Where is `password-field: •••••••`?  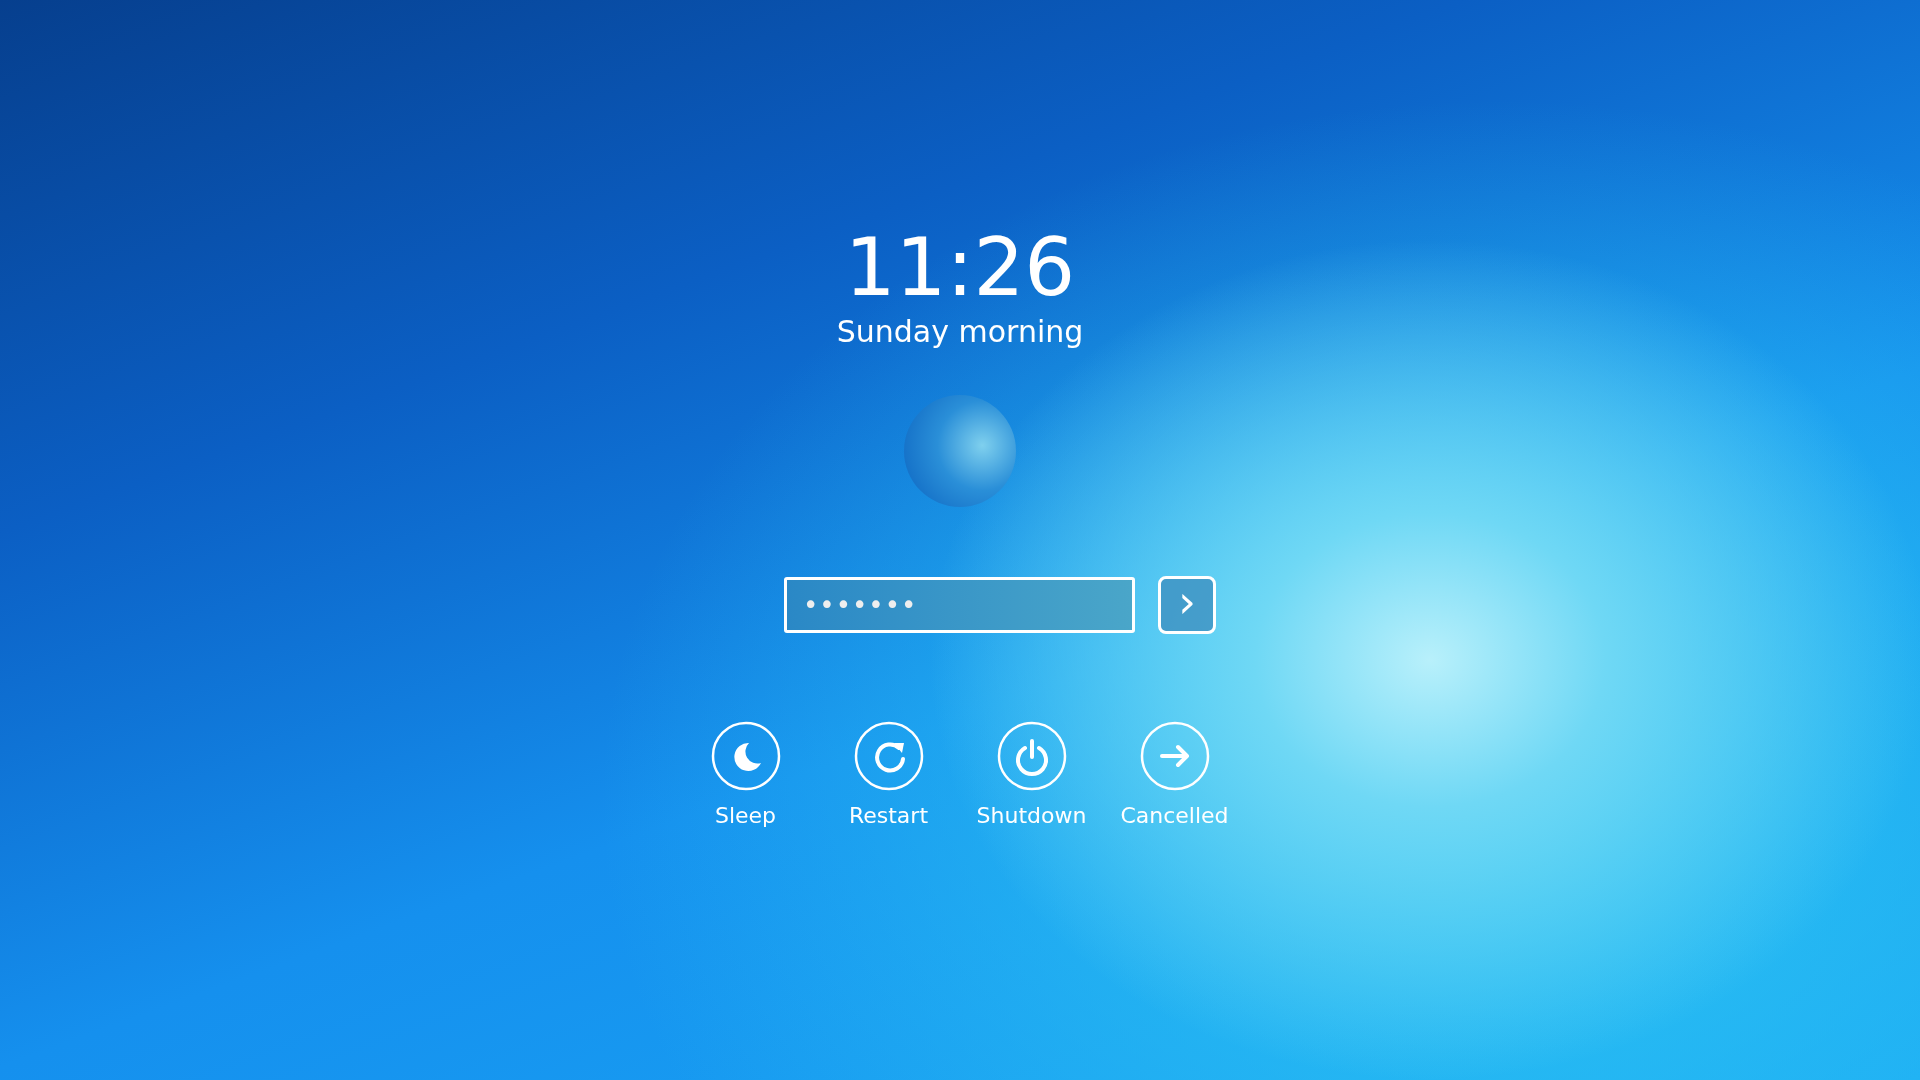
password-field: ••••••• is located at coordinates (959, 605).